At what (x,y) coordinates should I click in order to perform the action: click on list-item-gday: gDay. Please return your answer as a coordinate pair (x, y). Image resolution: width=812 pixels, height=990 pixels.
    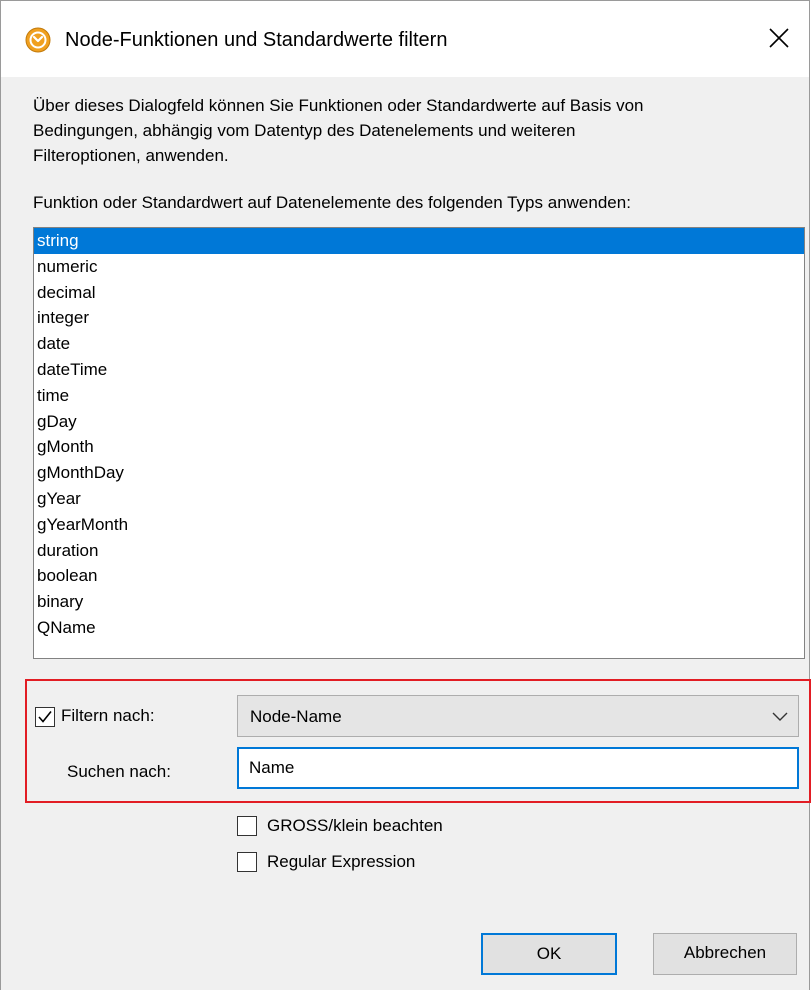
    Looking at the image, I should click on (419, 422).